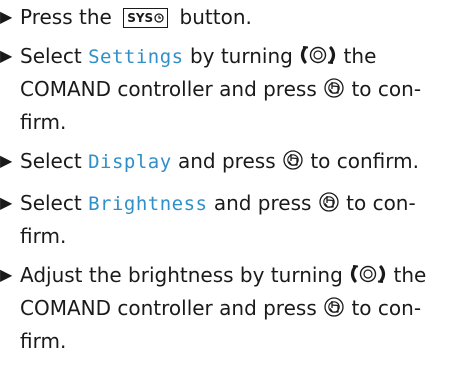 Image resolution: width=464 pixels, height=365 pixels. Describe the element at coordinates (140, 18) in the screenshot. I see `sys-button-label: SYS` at that location.